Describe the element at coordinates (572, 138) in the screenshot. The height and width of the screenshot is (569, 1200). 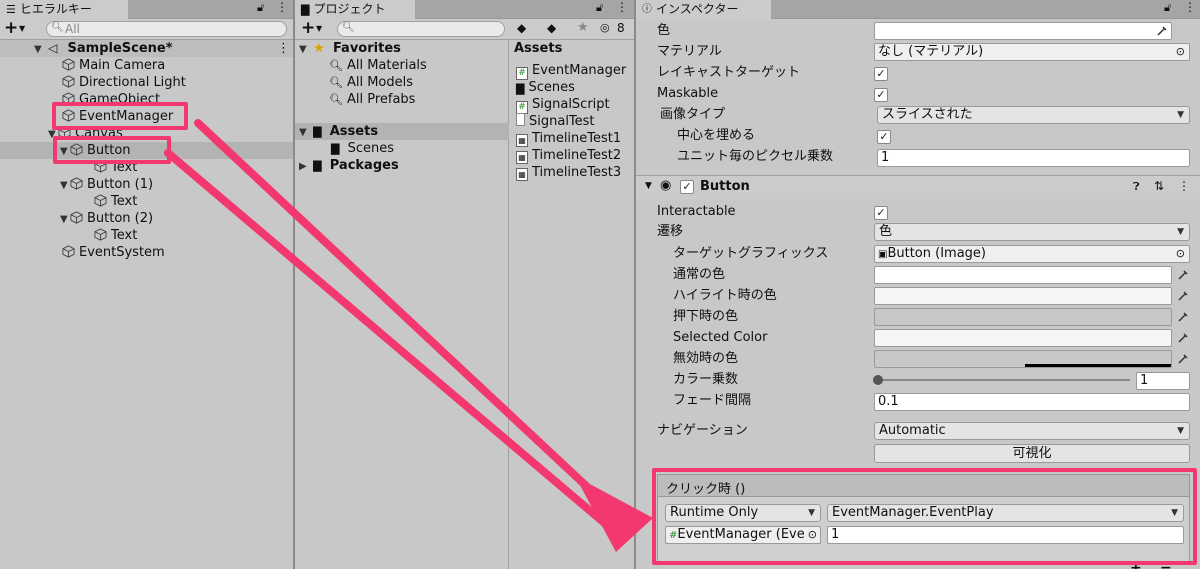
I see `asset-item: ▦ TimelineTest1` at that location.